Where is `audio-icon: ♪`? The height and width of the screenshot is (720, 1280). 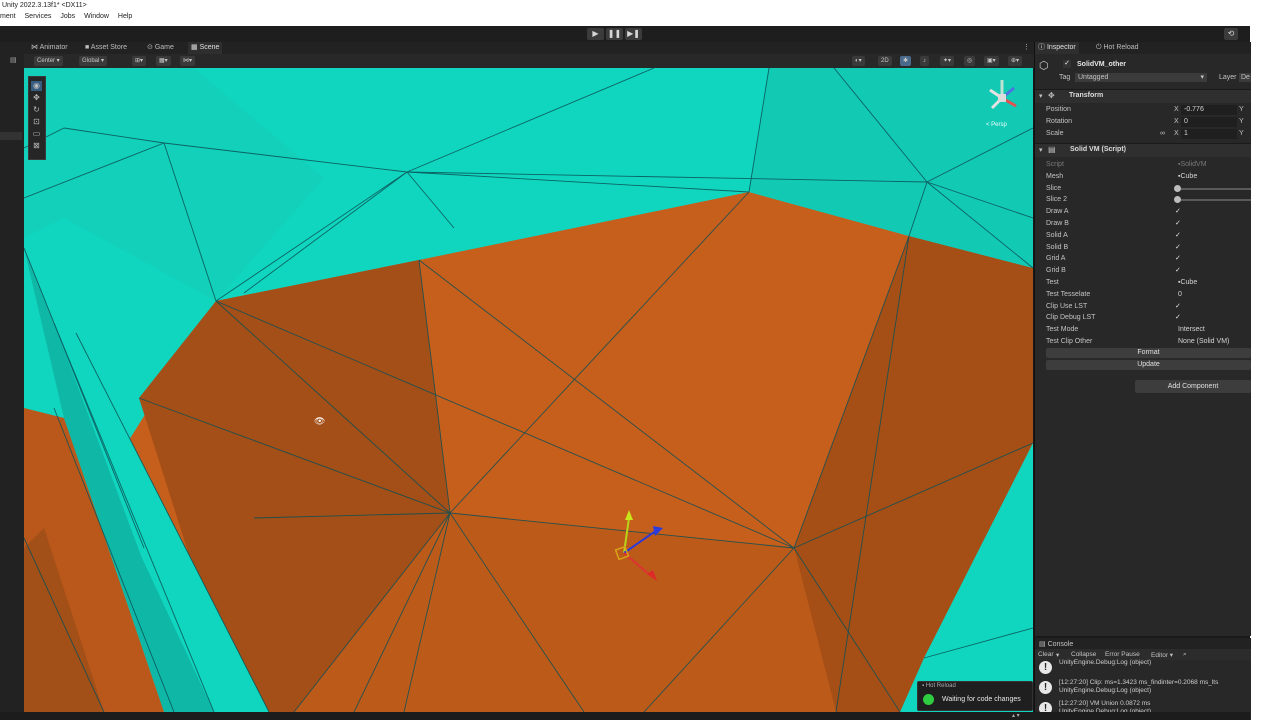
audio-icon: ♪ is located at coordinates (924, 61).